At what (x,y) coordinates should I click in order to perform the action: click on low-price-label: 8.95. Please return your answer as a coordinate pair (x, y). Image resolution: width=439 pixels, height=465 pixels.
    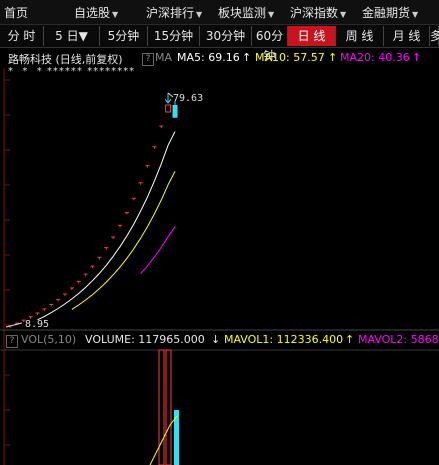
    Looking at the image, I should click on (37, 324).